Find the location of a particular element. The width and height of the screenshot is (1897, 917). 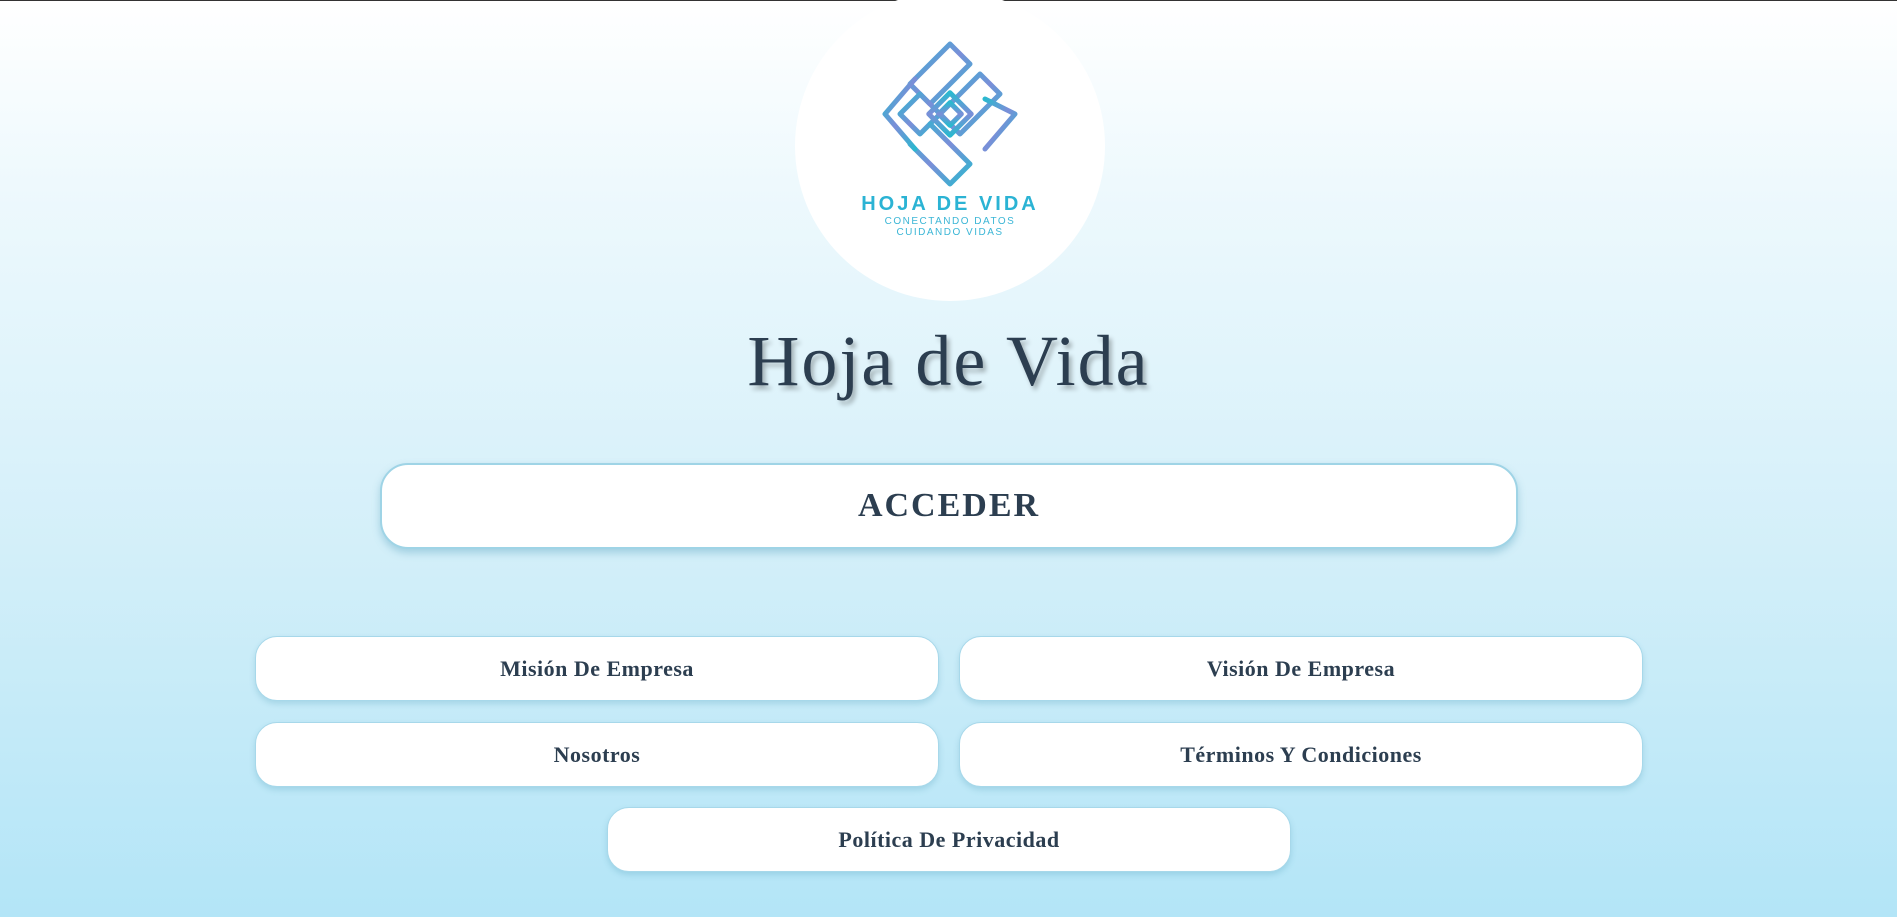

page-title: Hoja de Vida is located at coordinates (948, 361).